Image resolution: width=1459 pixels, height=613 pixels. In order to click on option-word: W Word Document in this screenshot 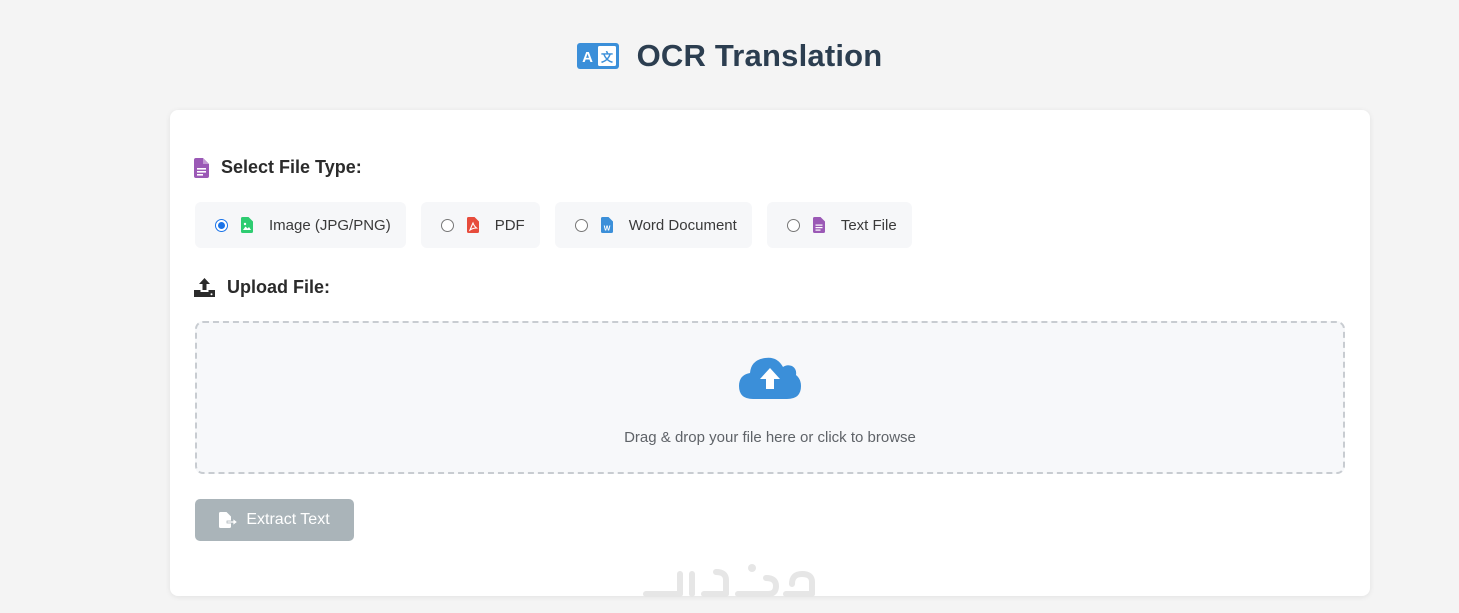, I will do `click(653, 225)`.